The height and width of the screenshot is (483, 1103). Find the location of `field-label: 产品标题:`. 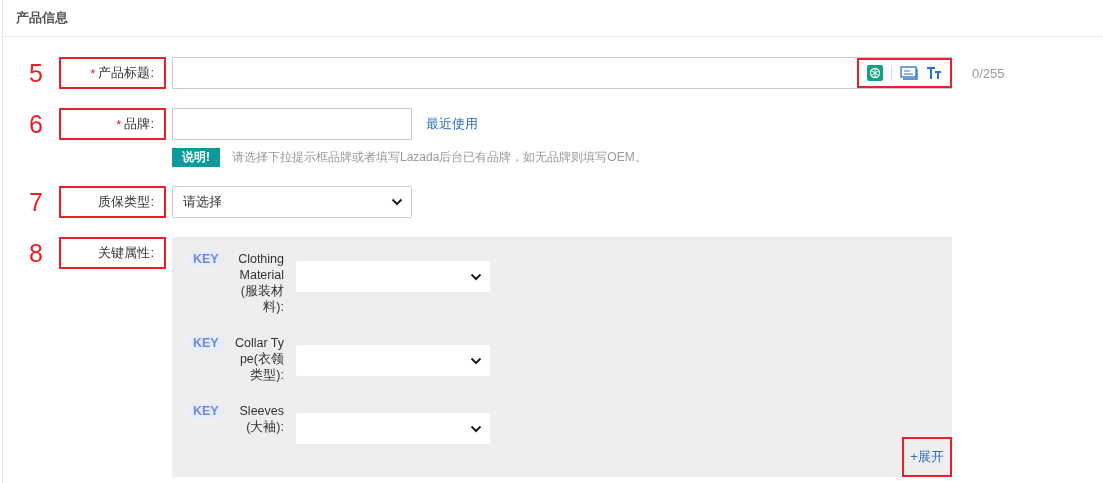

field-label: 产品标题: is located at coordinates (126, 73).